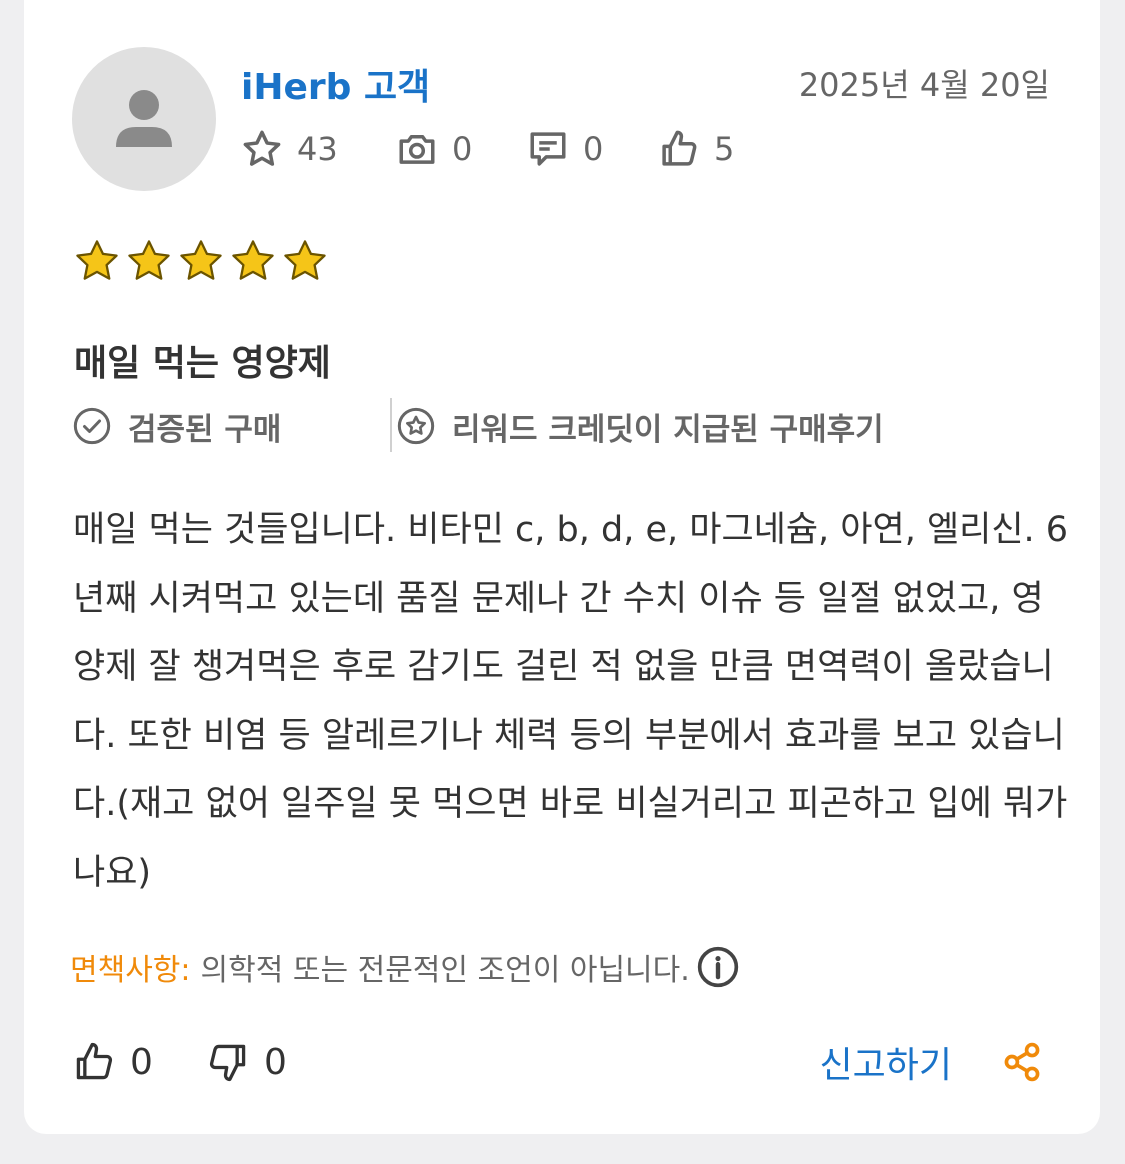 Image resolution: width=1125 pixels, height=1164 pixels. What do you see at coordinates (141, 1062) in the screenshot?
I see `like-count: 0` at bounding box center [141, 1062].